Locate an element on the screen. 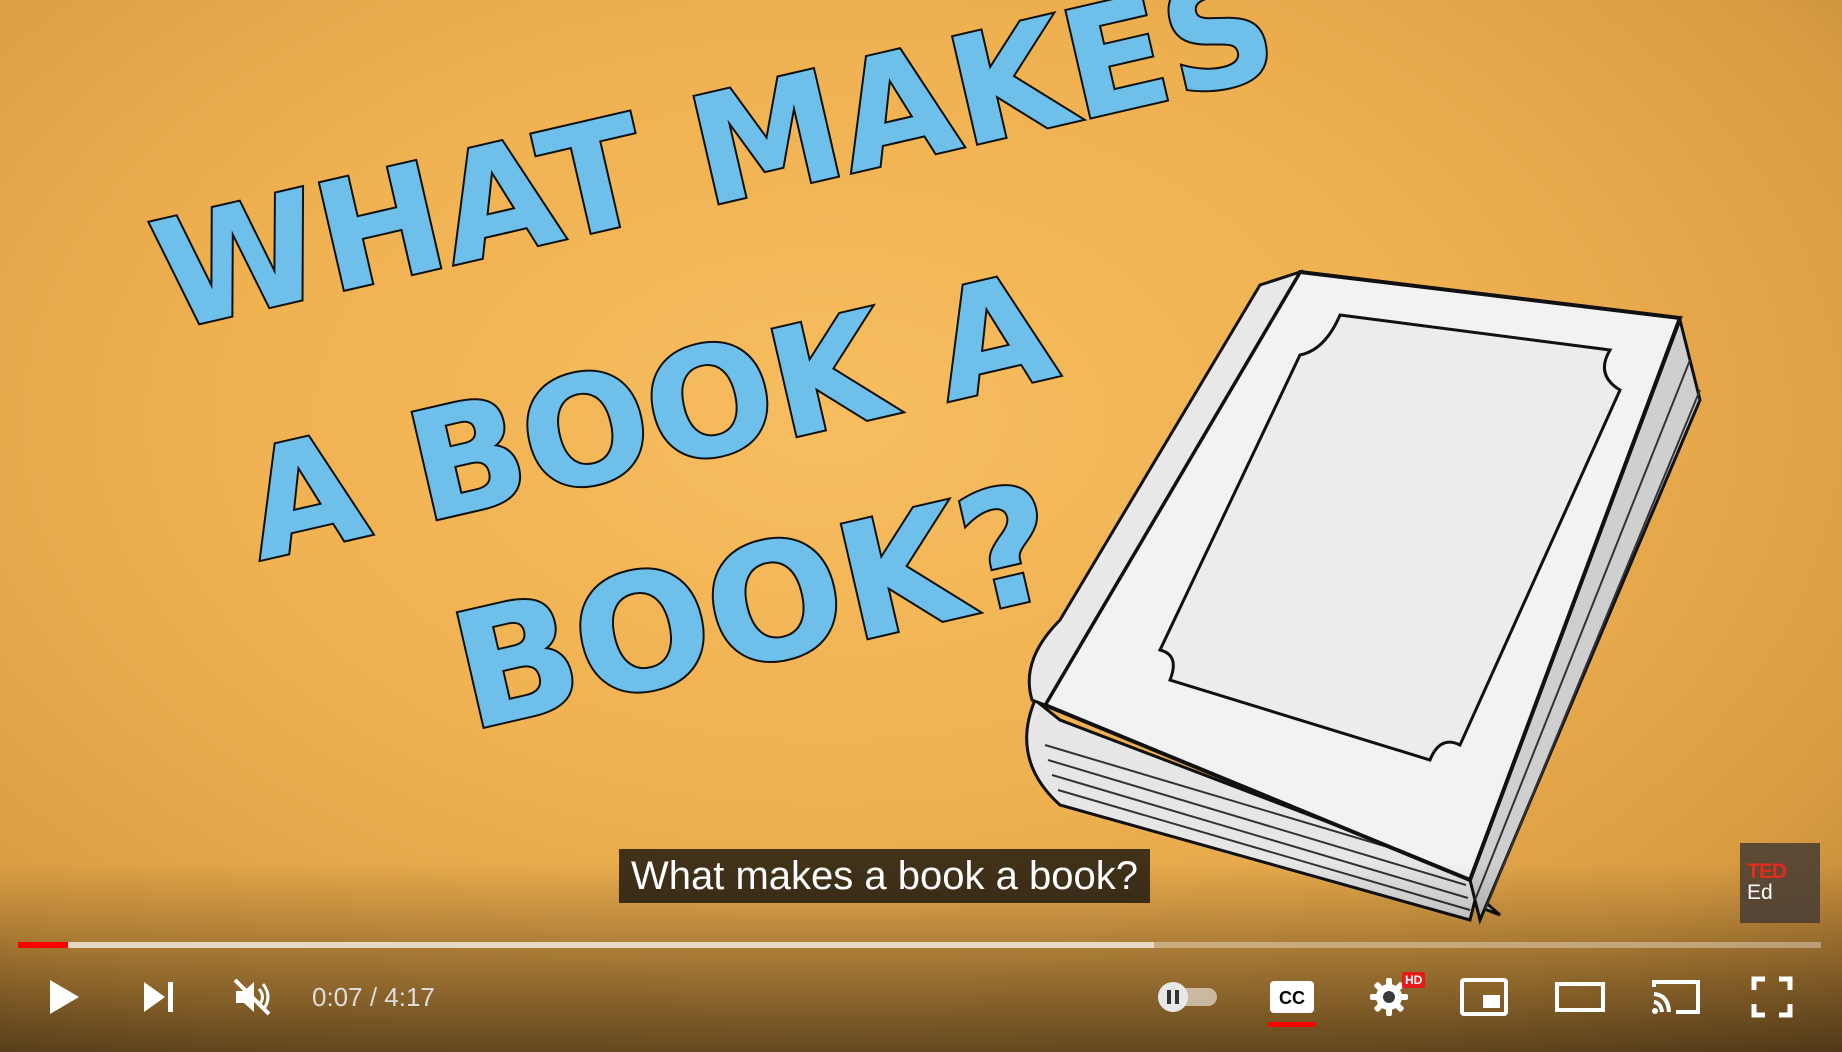 The height and width of the screenshot is (1052, 1842). captions-button: CC is located at coordinates (1292, 997).